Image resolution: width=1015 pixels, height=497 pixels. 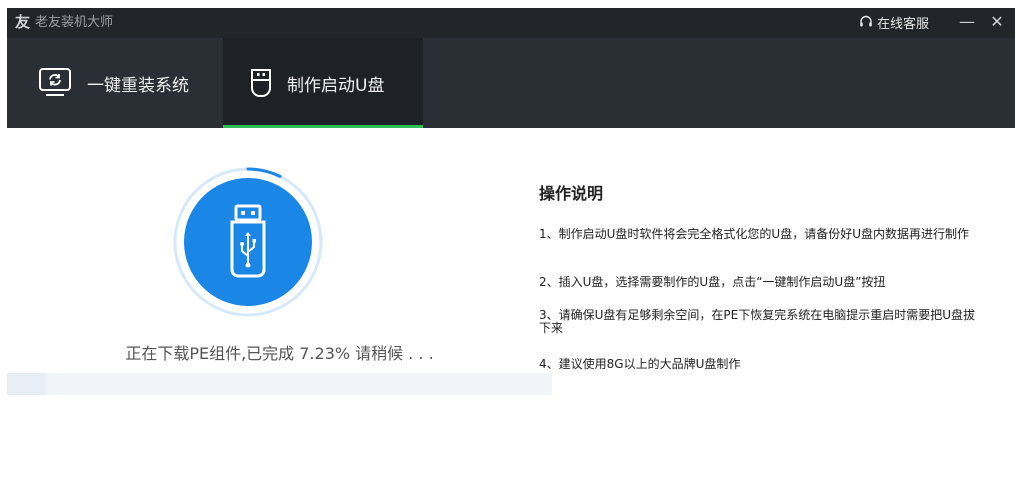 What do you see at coordinates (55, 83) in the screenshot?
I see `monitor-refresh-icon` at bounding box center [55, 83].